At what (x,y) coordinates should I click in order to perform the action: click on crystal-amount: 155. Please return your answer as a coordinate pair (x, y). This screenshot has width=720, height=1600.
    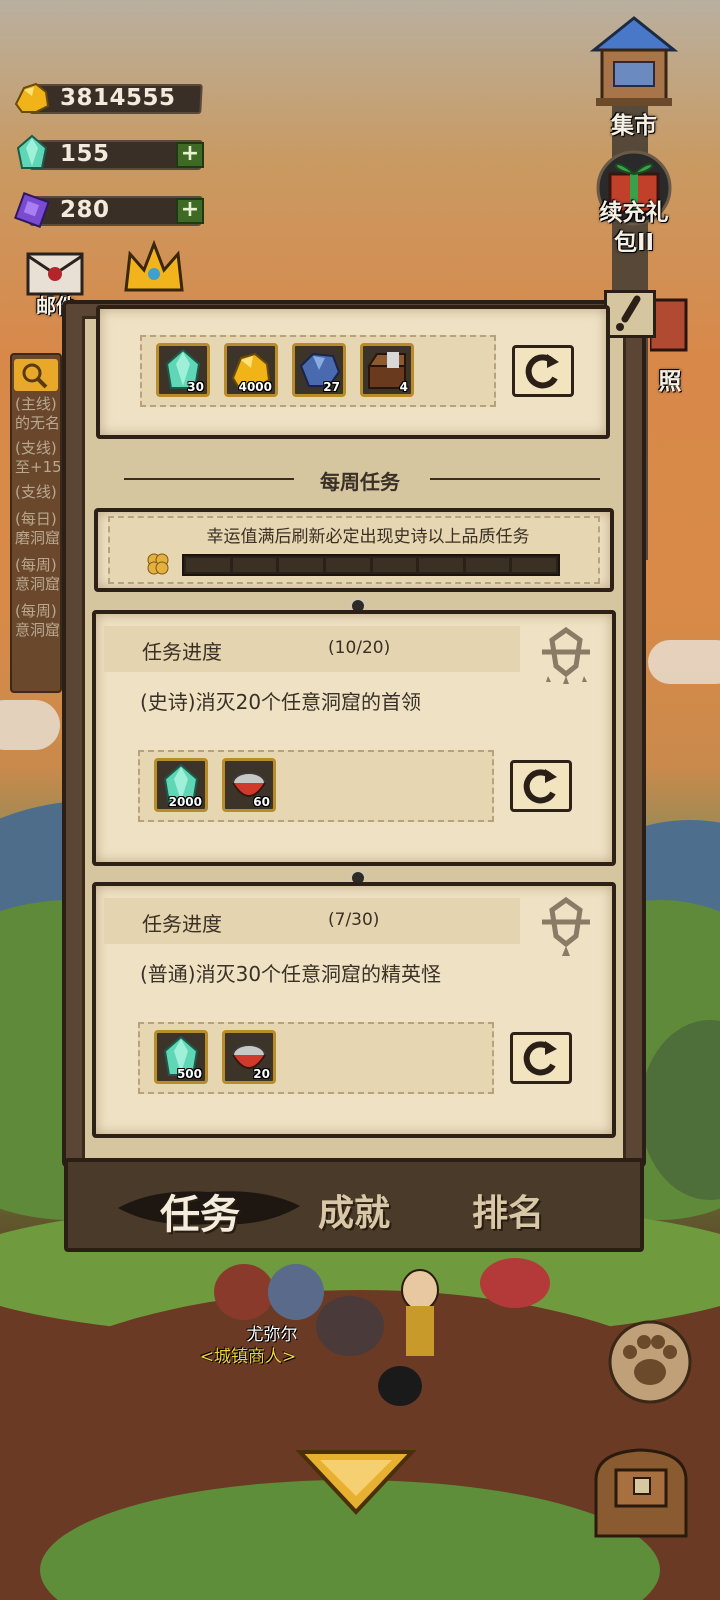
    Looking at the image, I should click on (85, 154).